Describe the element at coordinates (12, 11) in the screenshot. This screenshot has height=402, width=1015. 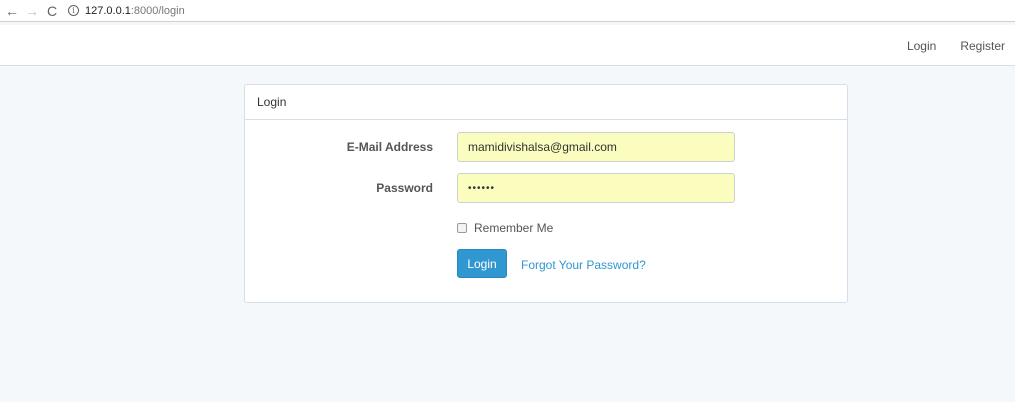
I see `back-arrow-icon: ←` at that location.